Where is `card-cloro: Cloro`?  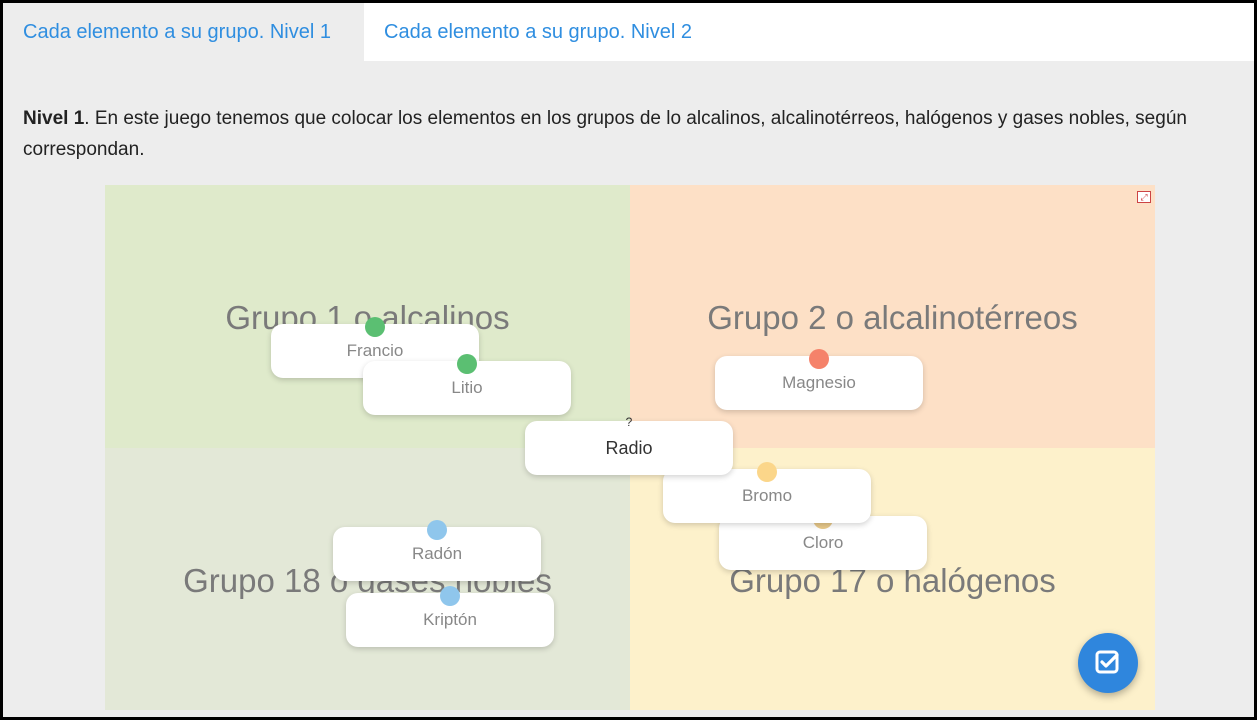 card-cloro: Cloro is located at coordinates (823, 539).